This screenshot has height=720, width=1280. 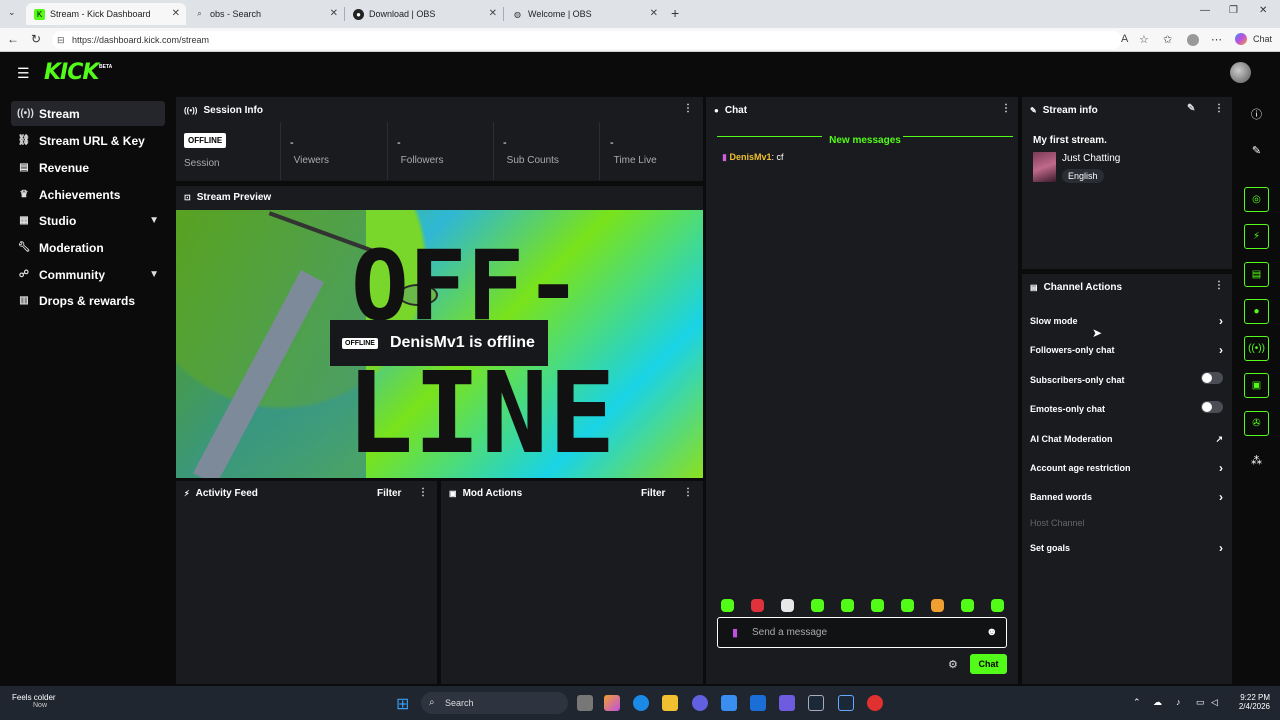 I want to click on tab-kick-dashboard: K Stream - Kick Dashboard ✕, so click(x=106, y=14).